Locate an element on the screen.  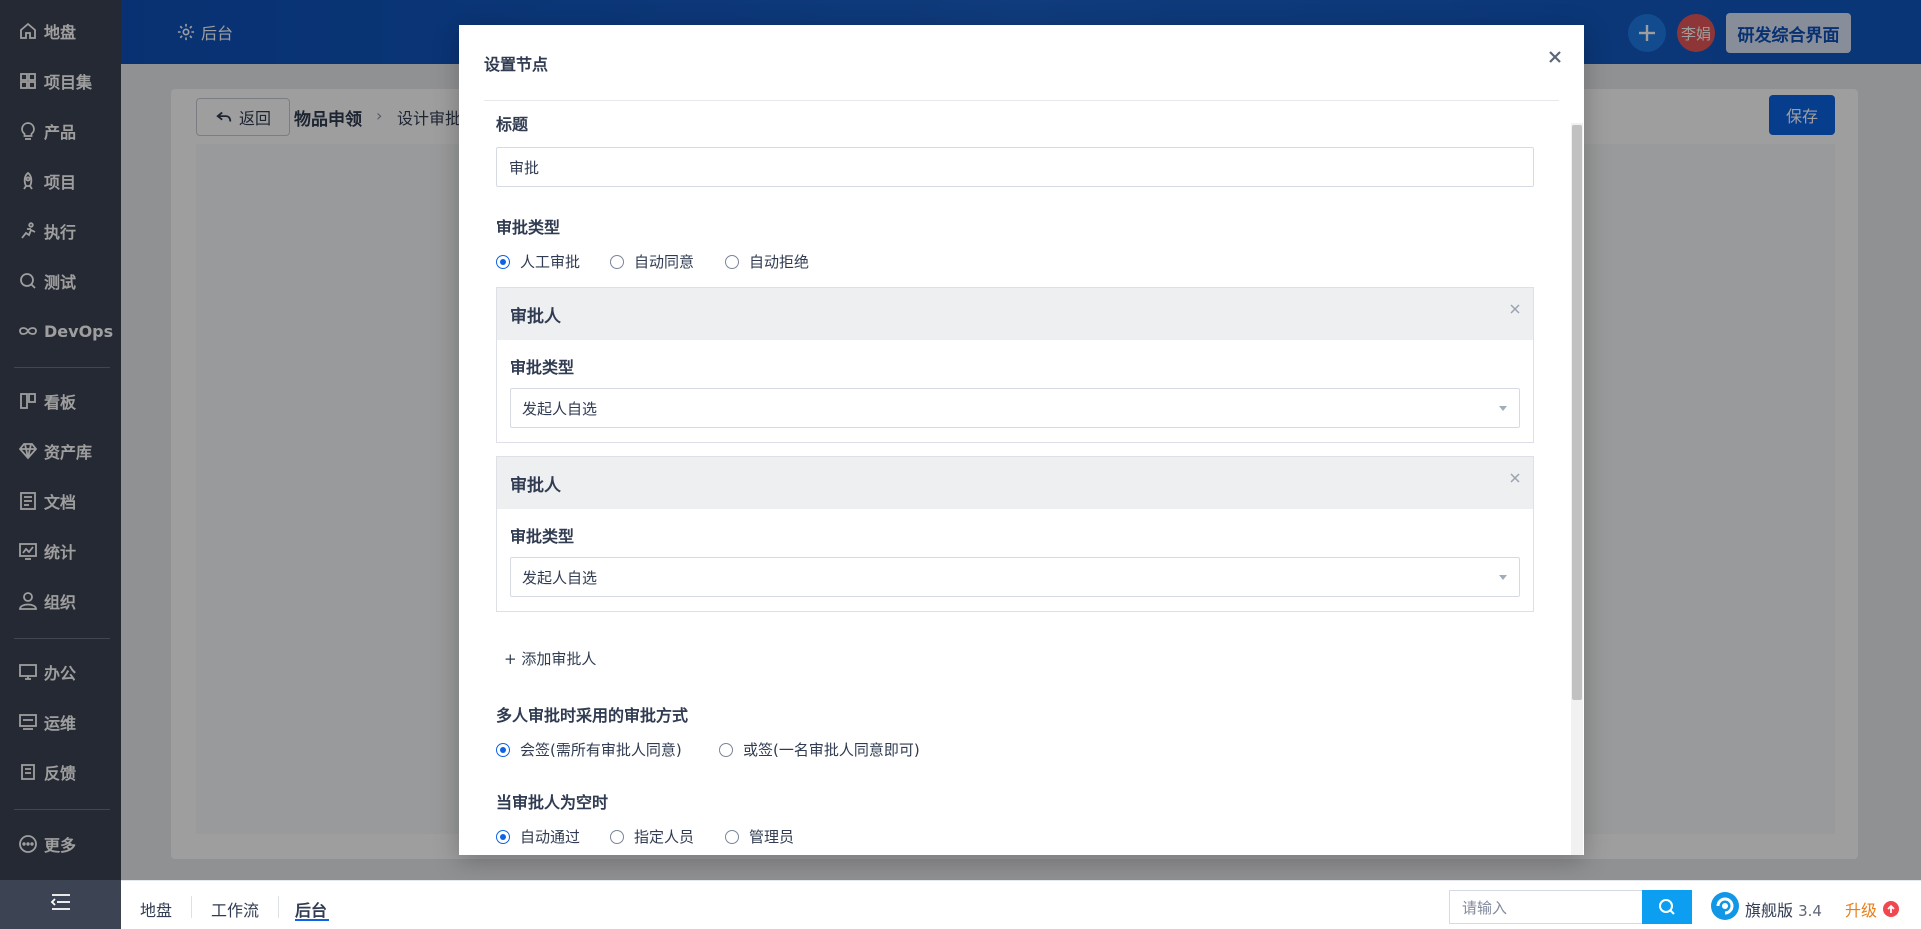
version-number: 3.4 is located at coordinates (1810, 911).